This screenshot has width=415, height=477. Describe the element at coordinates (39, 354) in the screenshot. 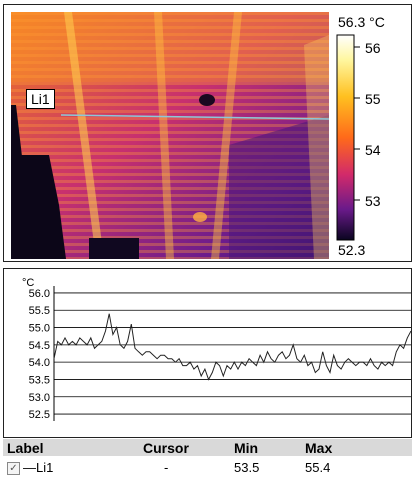

I see `graph-y-axis: 56.0 55.5 55.0 54.5 54.0 53.5 53.0 52.5` at that location.